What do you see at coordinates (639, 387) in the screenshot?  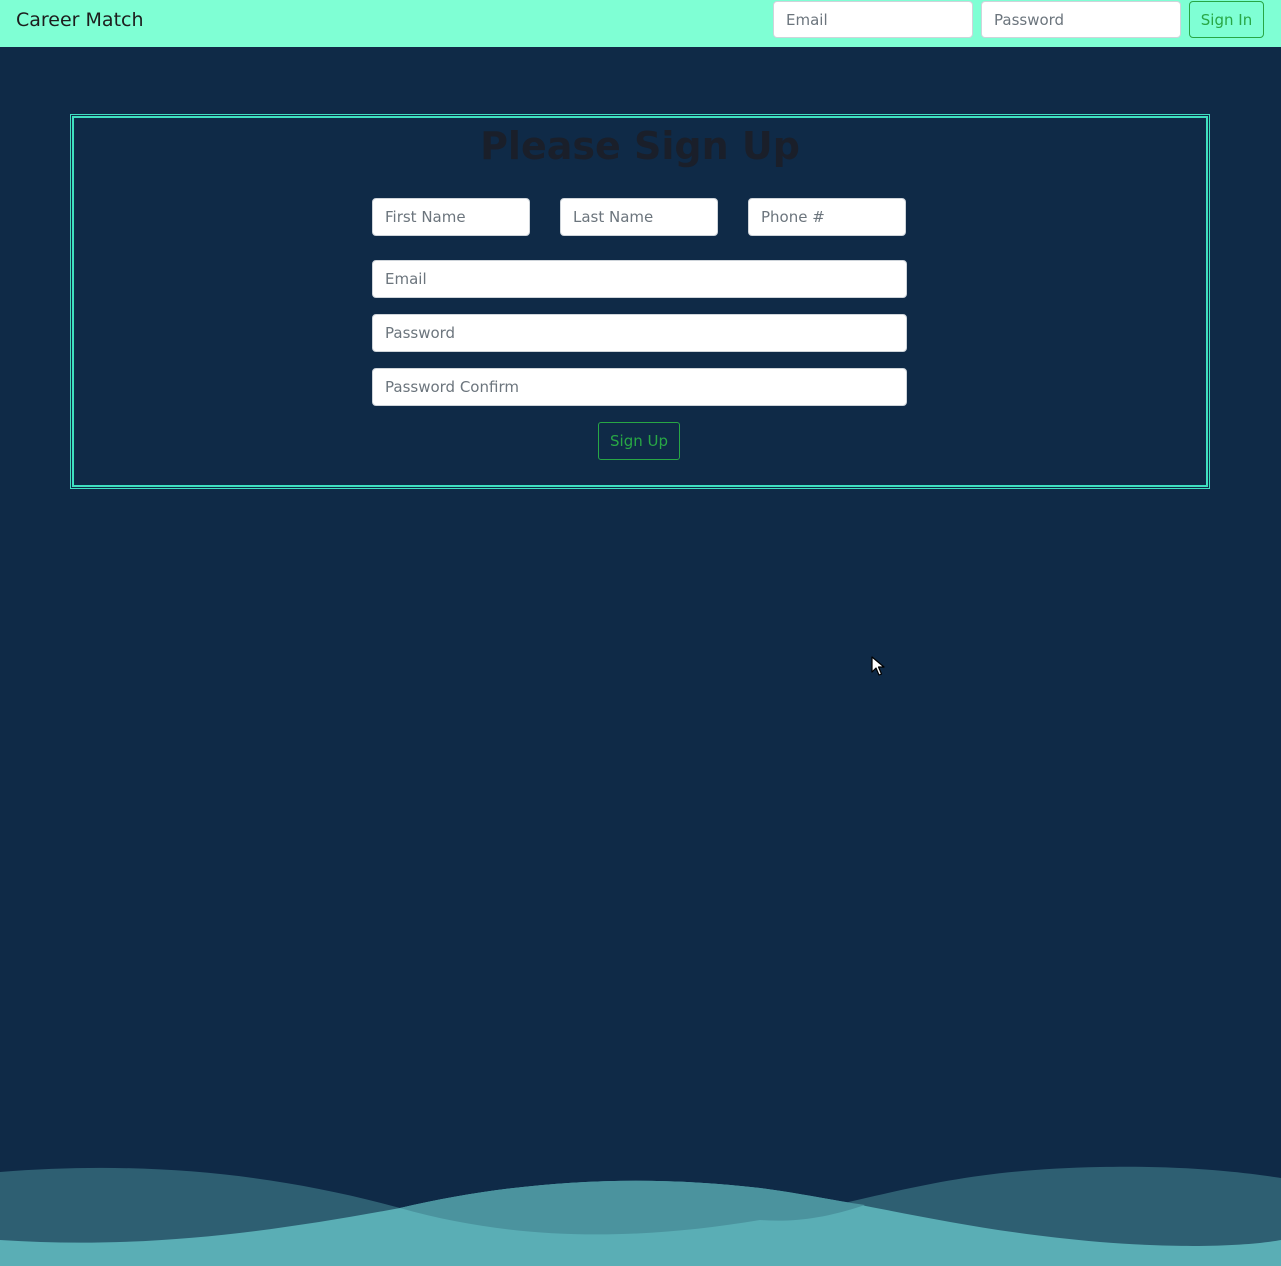 I see `password-confirm-input` at bounding box center [639, 387].